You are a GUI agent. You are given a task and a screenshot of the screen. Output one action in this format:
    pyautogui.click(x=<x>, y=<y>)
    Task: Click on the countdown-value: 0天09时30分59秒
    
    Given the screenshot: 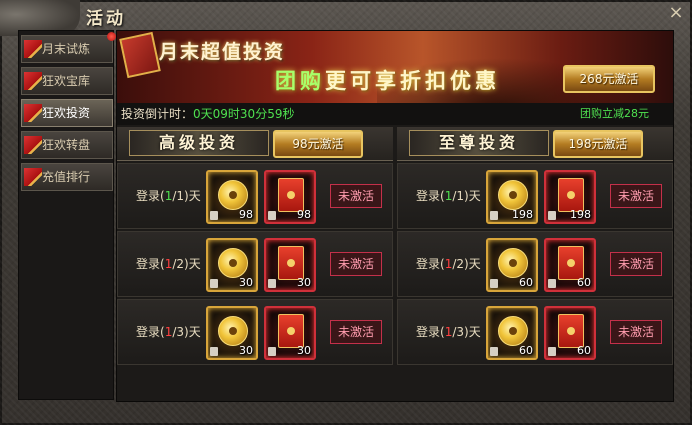 What is the action you would take?
    pyautogui.click(x=244, y=114)
    